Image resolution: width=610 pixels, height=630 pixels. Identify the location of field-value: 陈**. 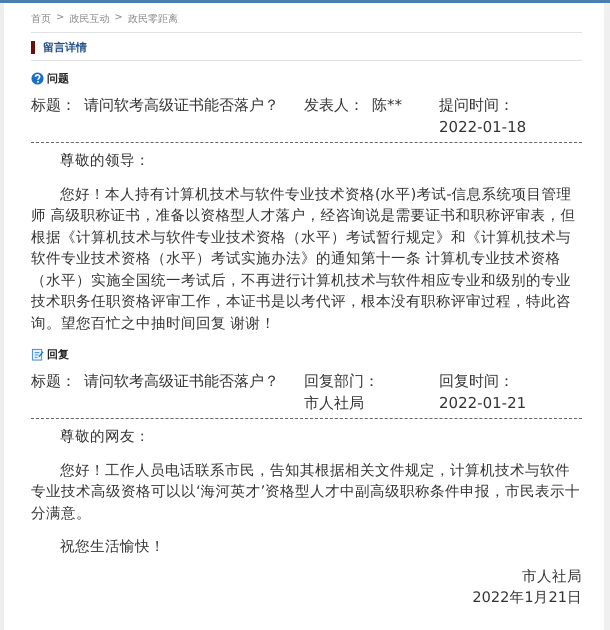
(387, 105).